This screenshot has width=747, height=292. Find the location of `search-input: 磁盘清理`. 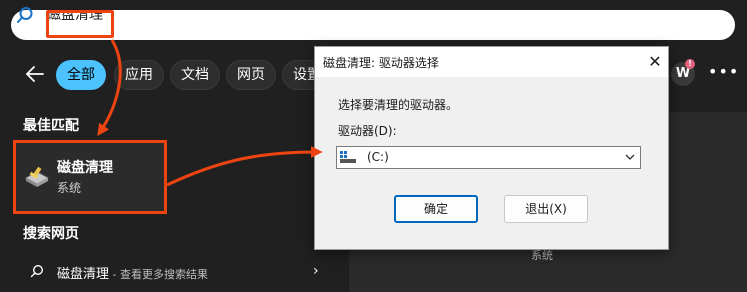

search-input: 磁盘清理 is located at coordinates (75, 15).